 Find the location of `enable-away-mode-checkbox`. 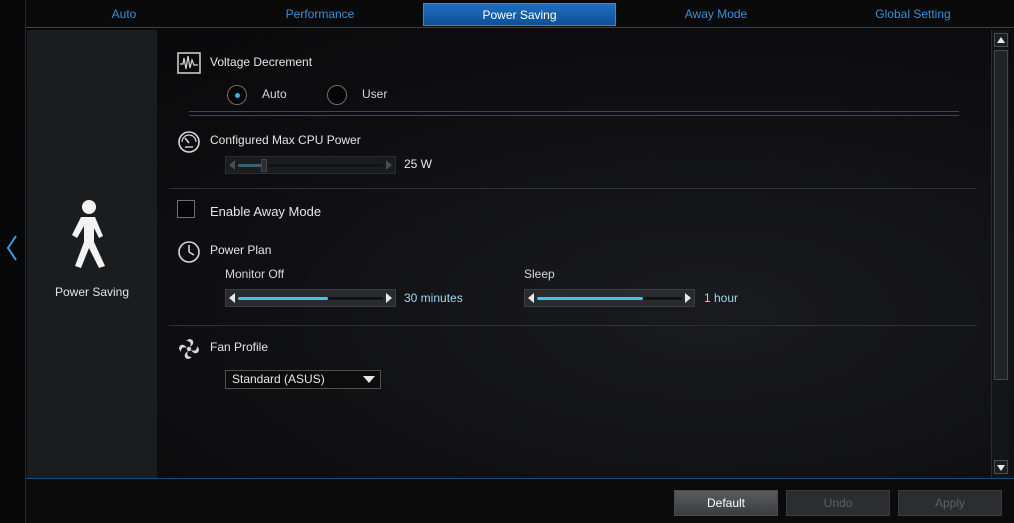

enable-away-mode-checkbox is located at coordinates (186, 209).